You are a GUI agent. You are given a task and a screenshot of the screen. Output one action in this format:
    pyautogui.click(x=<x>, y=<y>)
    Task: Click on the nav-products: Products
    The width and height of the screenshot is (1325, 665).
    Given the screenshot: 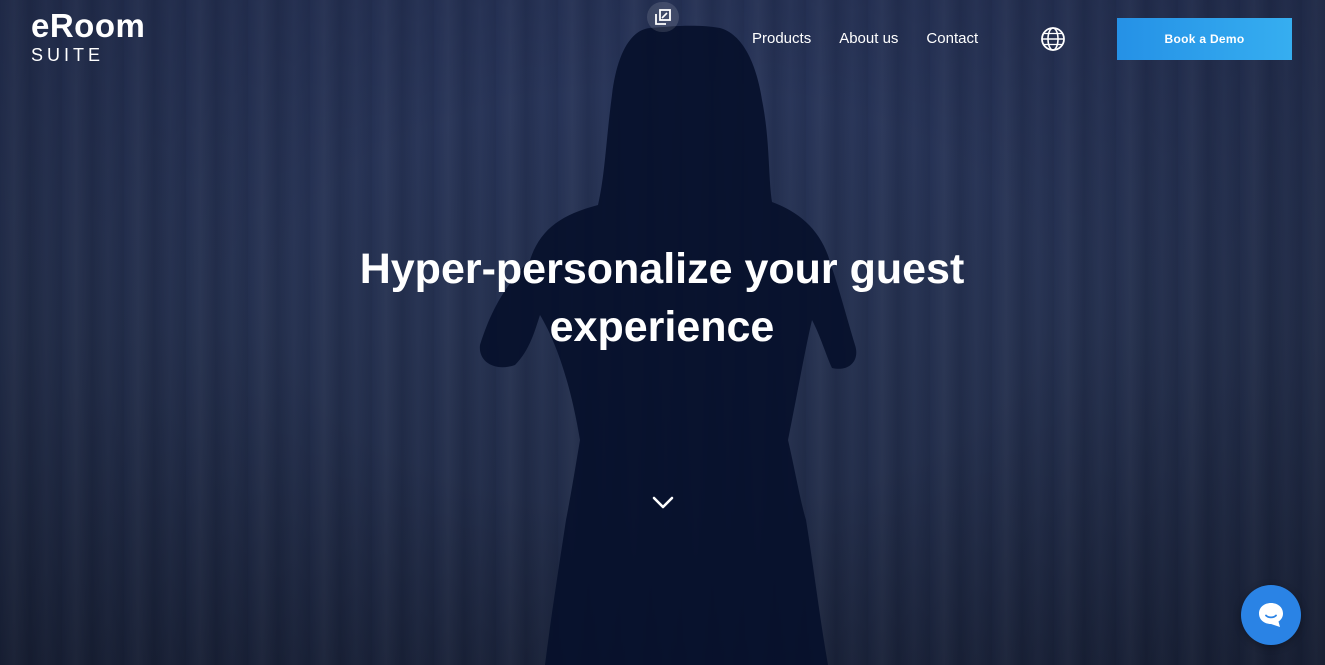 What is the action you would take?
    pyautogui.click(x=781, y=39)
    